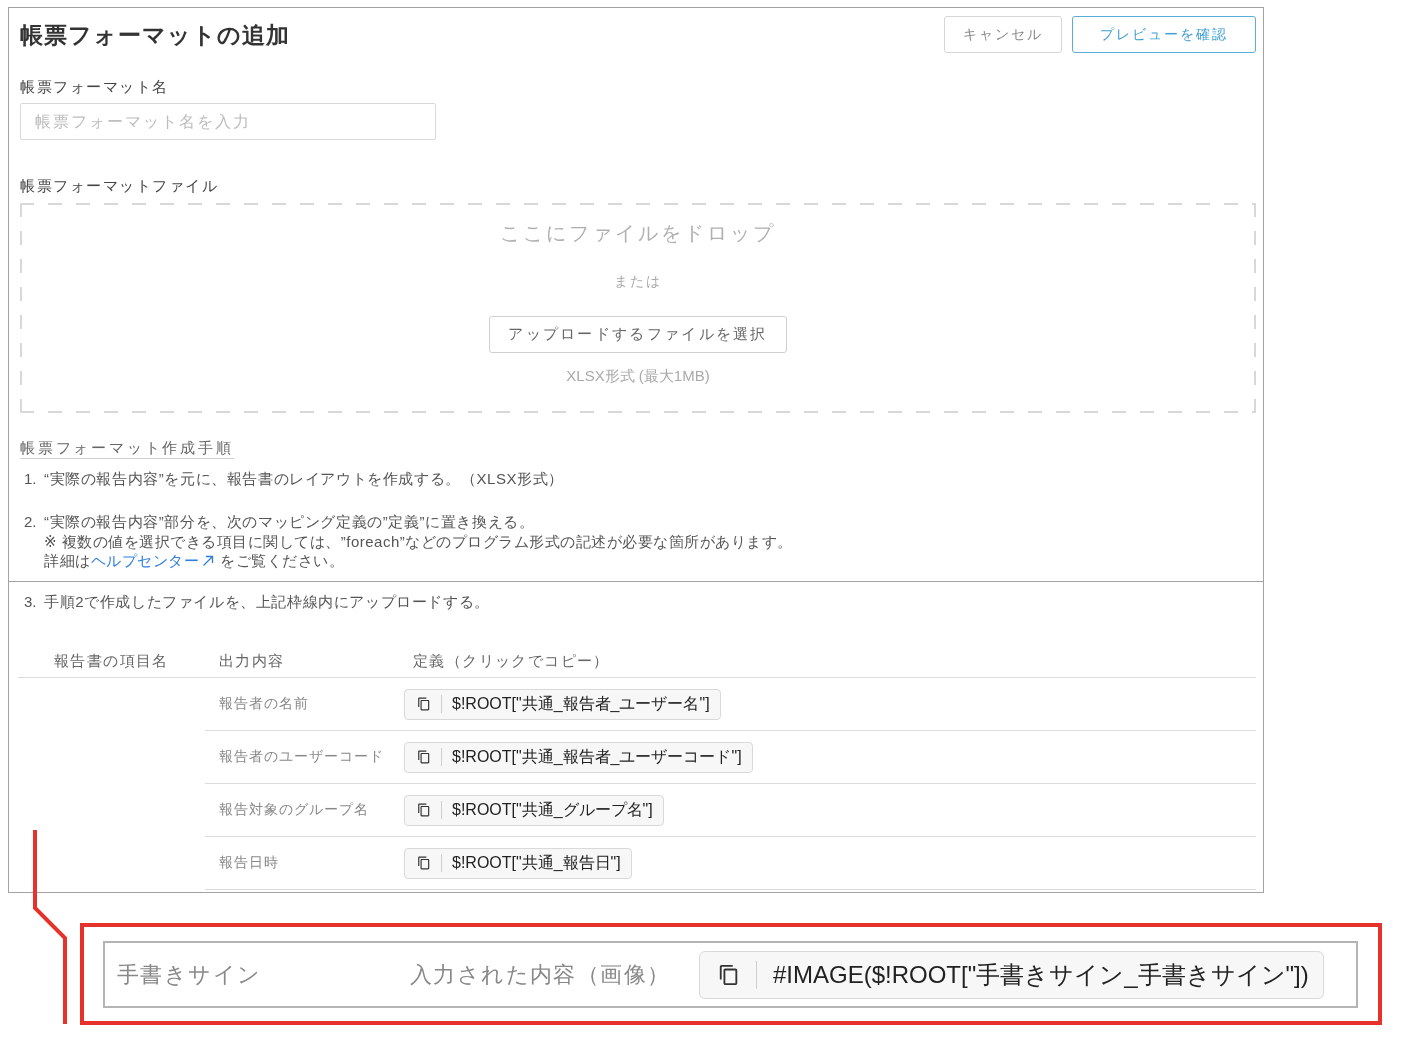  What do you see at coordinates (518, 863) in the screenshot?
I see `copy-definition-button: $!ROOT["共通_報告日"]` at bounding box center [518, 863].